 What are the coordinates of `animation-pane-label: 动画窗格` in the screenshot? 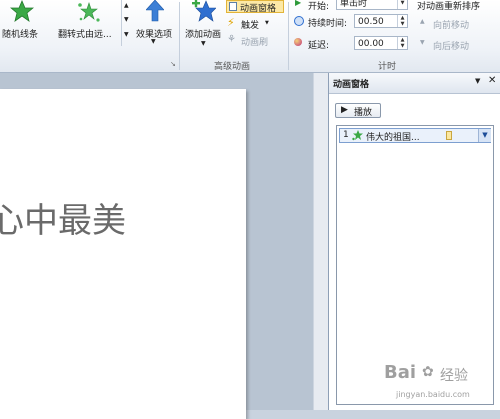 It's located at (258, 9).